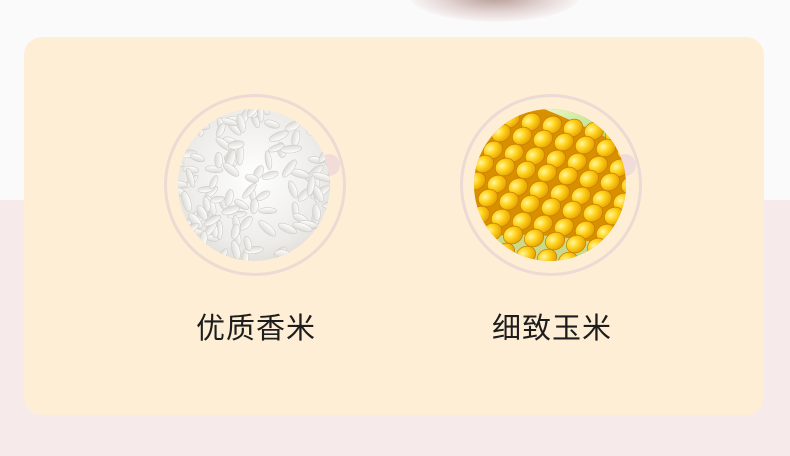  What do you see at coordinates (551, 328) in the screenshot?
I see `feature-label: 细致玉米` at bounding box center [551, 328].